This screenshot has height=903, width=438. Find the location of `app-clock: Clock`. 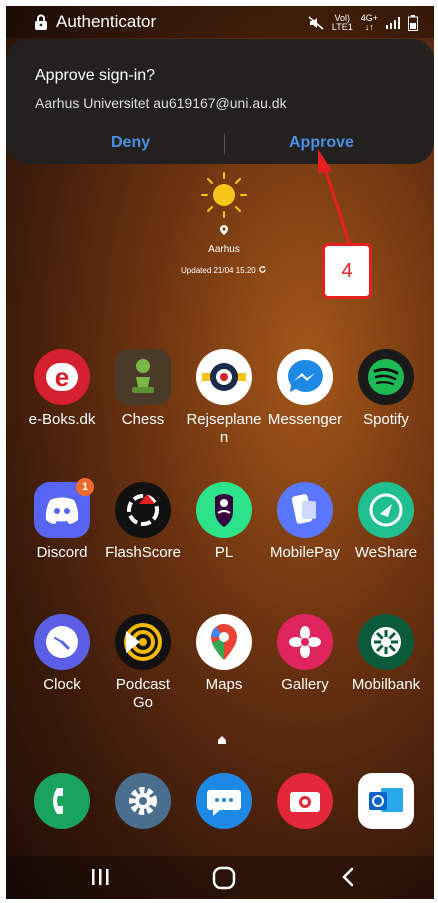

app-clock: Clock is located at coordinates (62, 654).